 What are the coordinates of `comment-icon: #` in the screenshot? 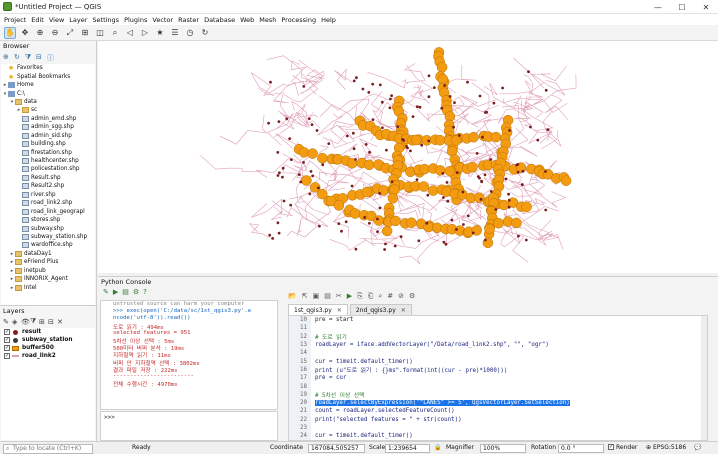 It's located at (390, 296).